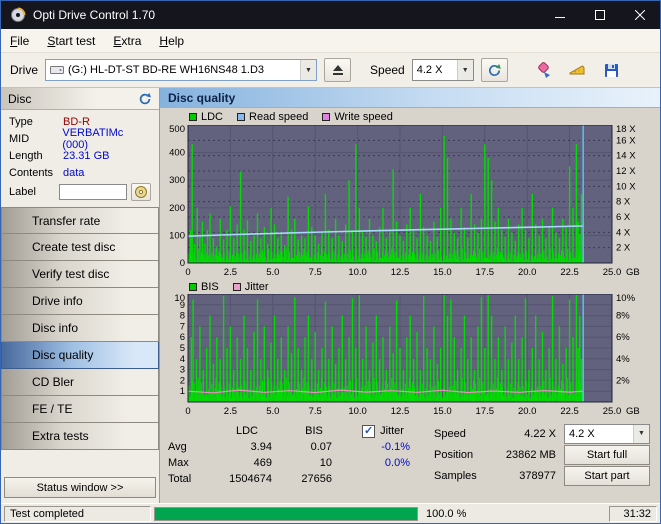 This screenshot has width=661, height=524. I want to click on jitter-checkbox: ✓, so click(369, 431).